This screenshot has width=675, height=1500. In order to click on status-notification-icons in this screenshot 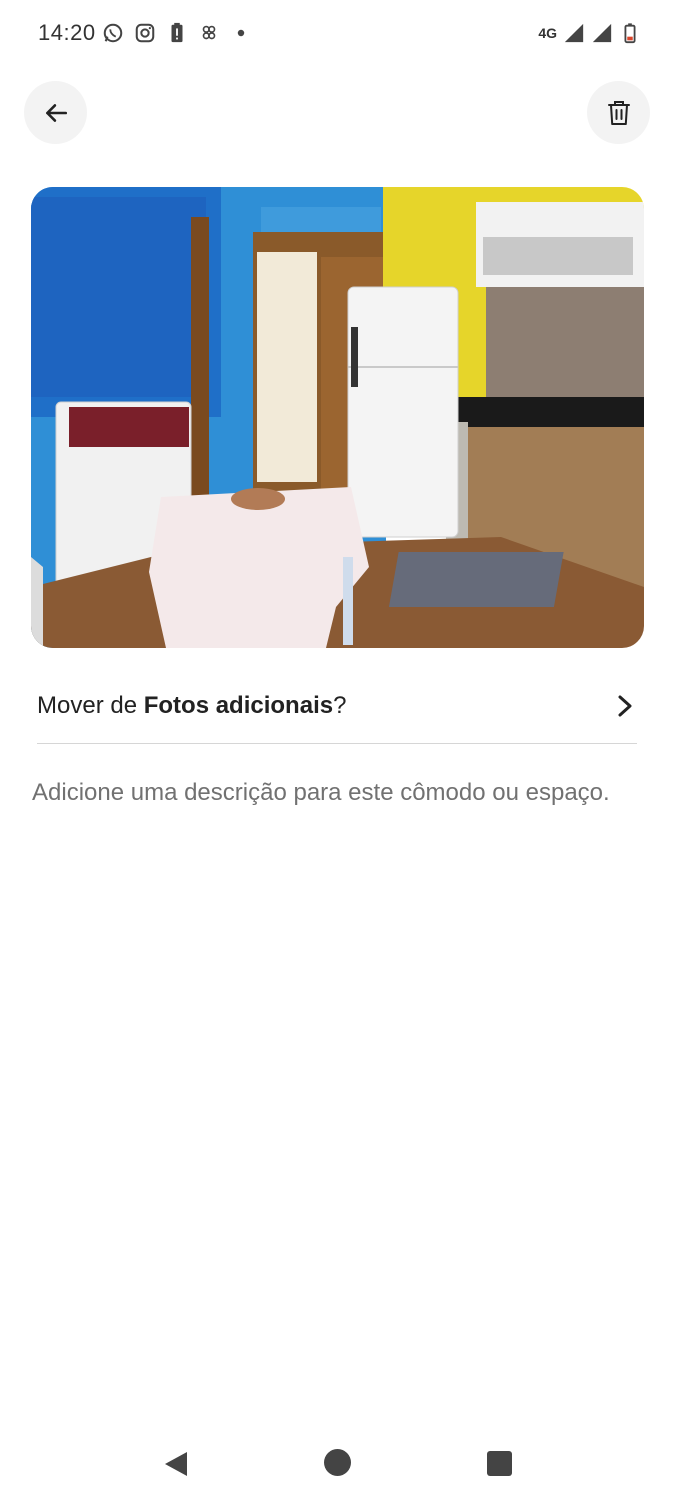, I will do `click(177, 33)`.